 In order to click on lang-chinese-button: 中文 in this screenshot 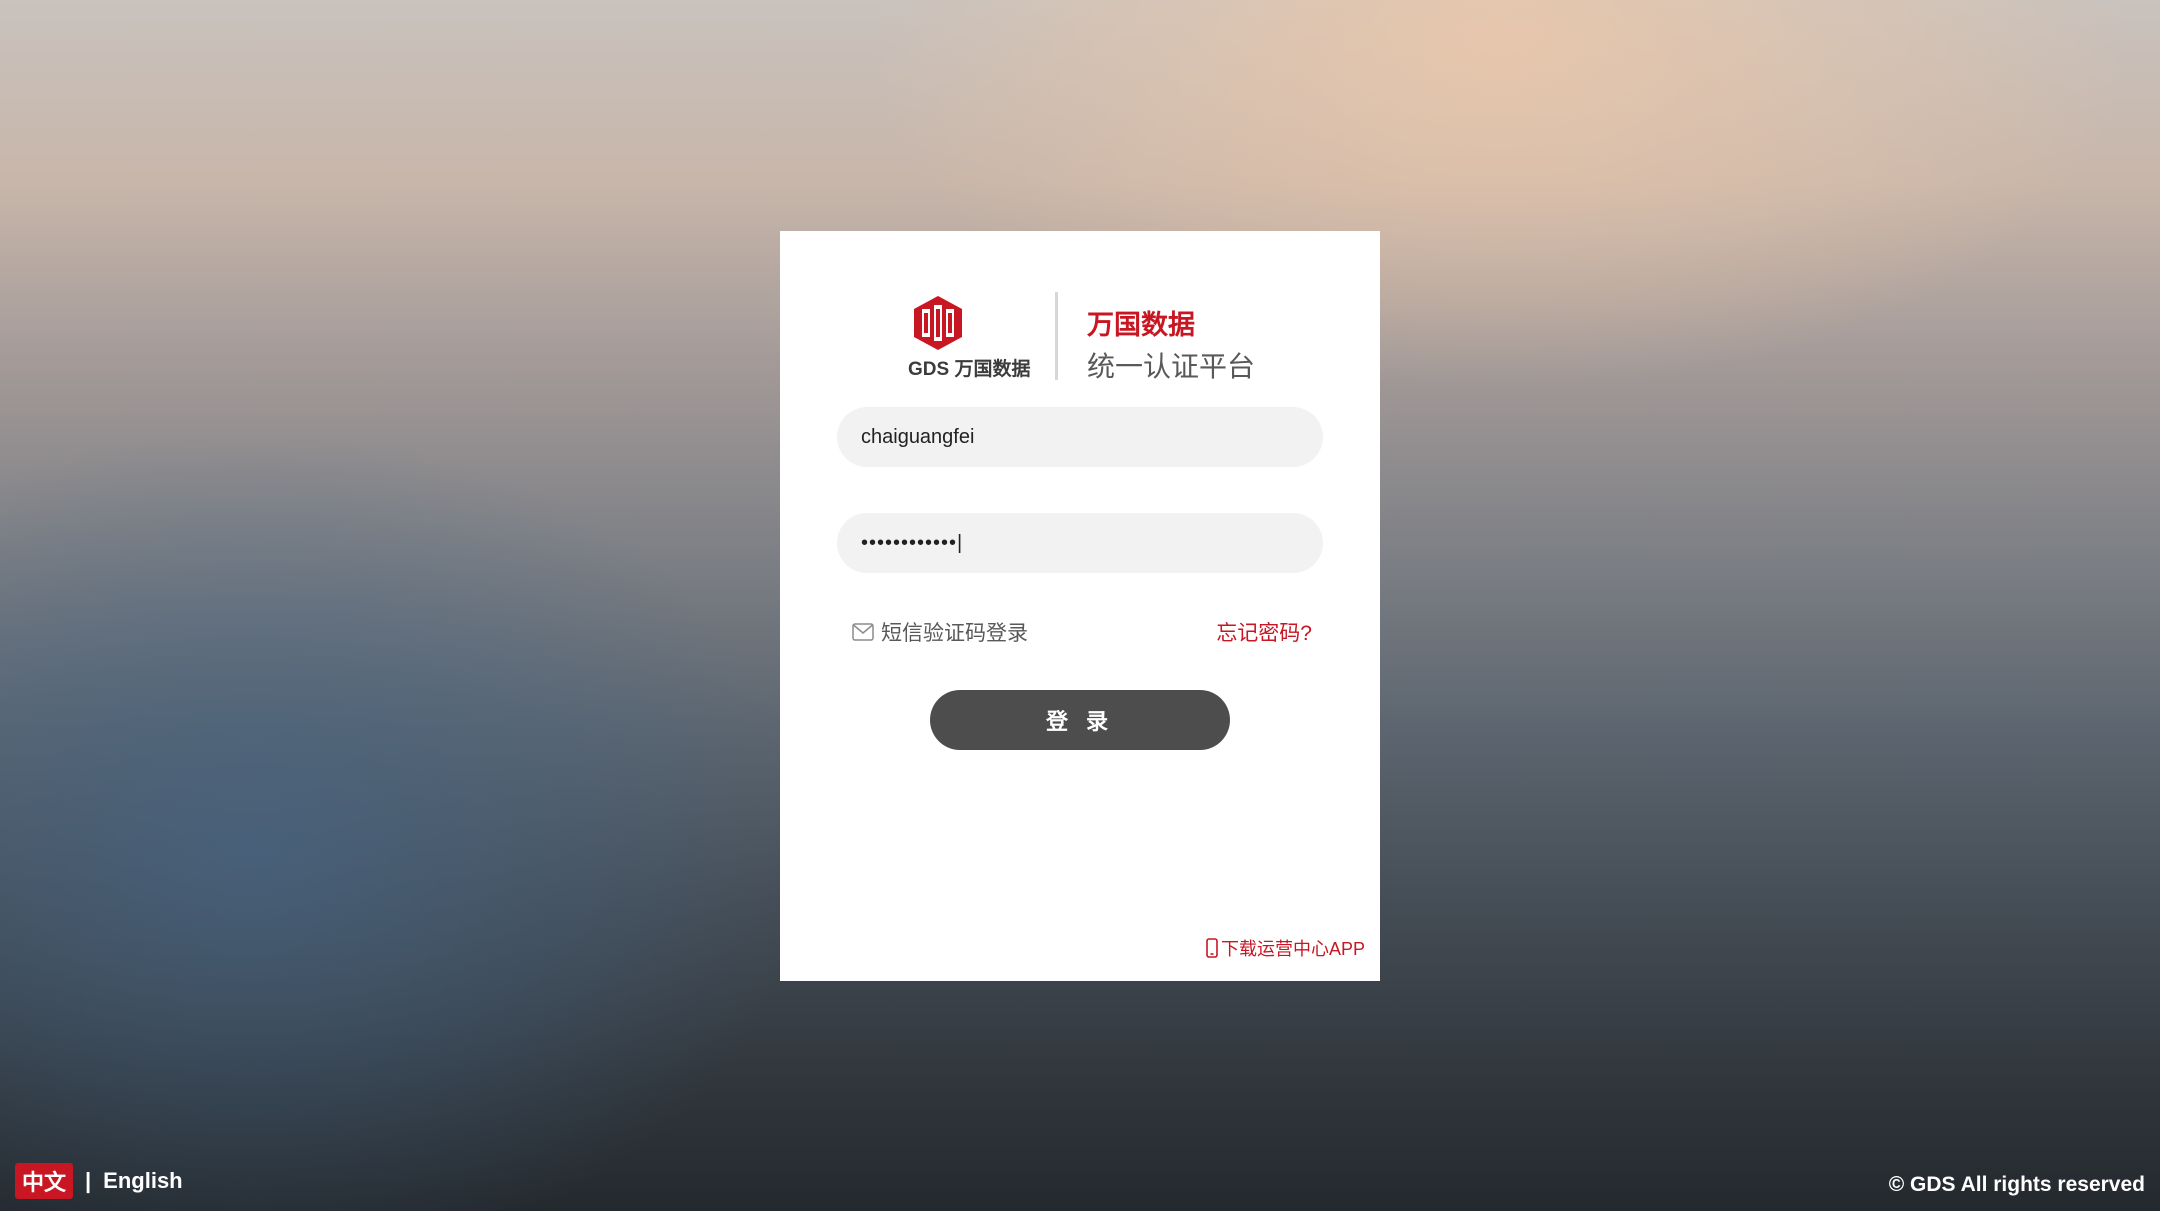, I will do `click(44, 1181)`.